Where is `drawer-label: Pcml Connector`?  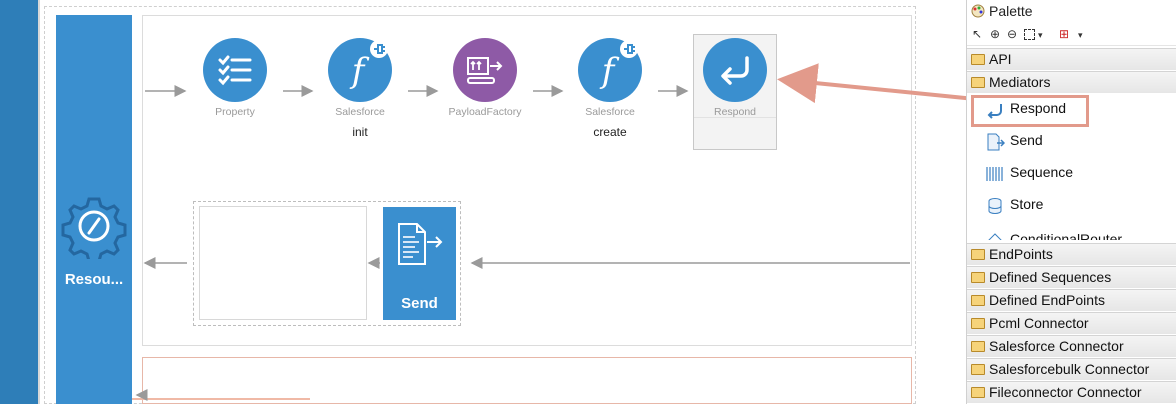 drawer-label: Pcml Connector is located at coordinates (1039, 323).